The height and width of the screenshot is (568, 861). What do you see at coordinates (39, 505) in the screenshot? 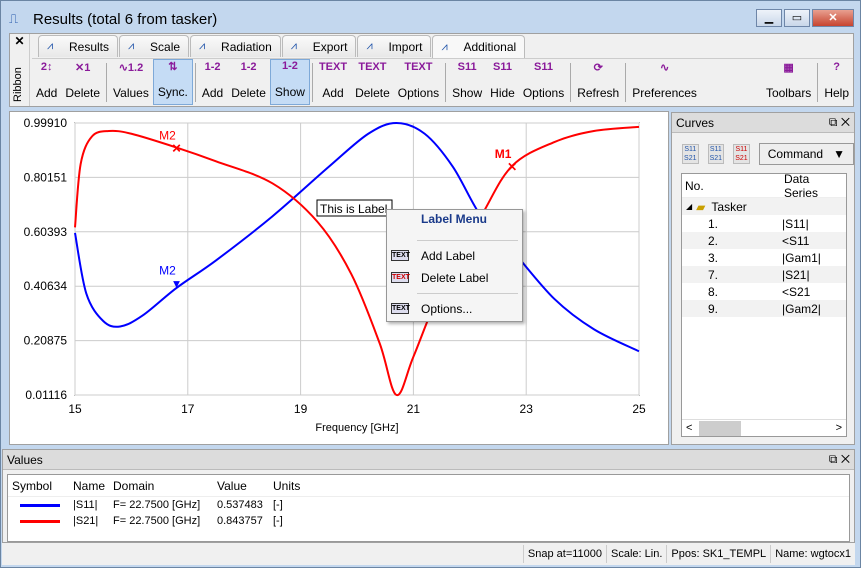
I see `symbol-swatch` at bounding box center [39, 505].